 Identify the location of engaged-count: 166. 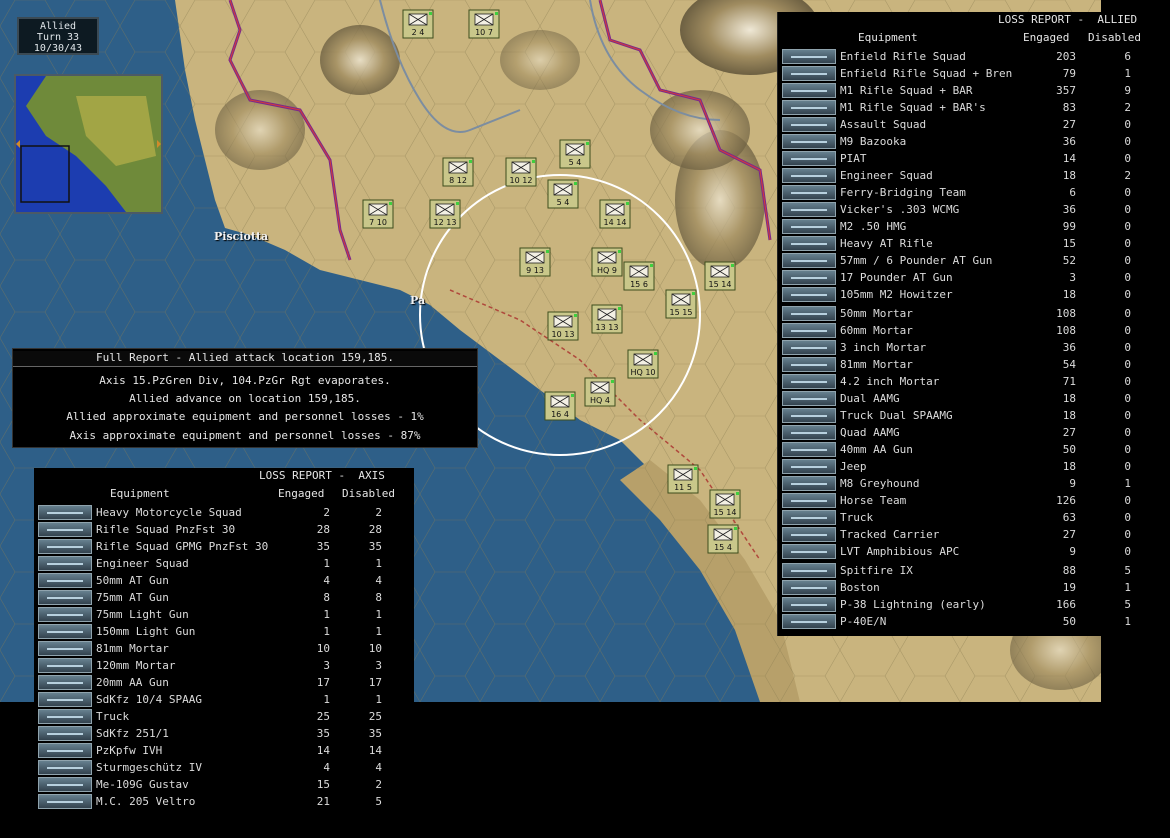
(1066, 604).